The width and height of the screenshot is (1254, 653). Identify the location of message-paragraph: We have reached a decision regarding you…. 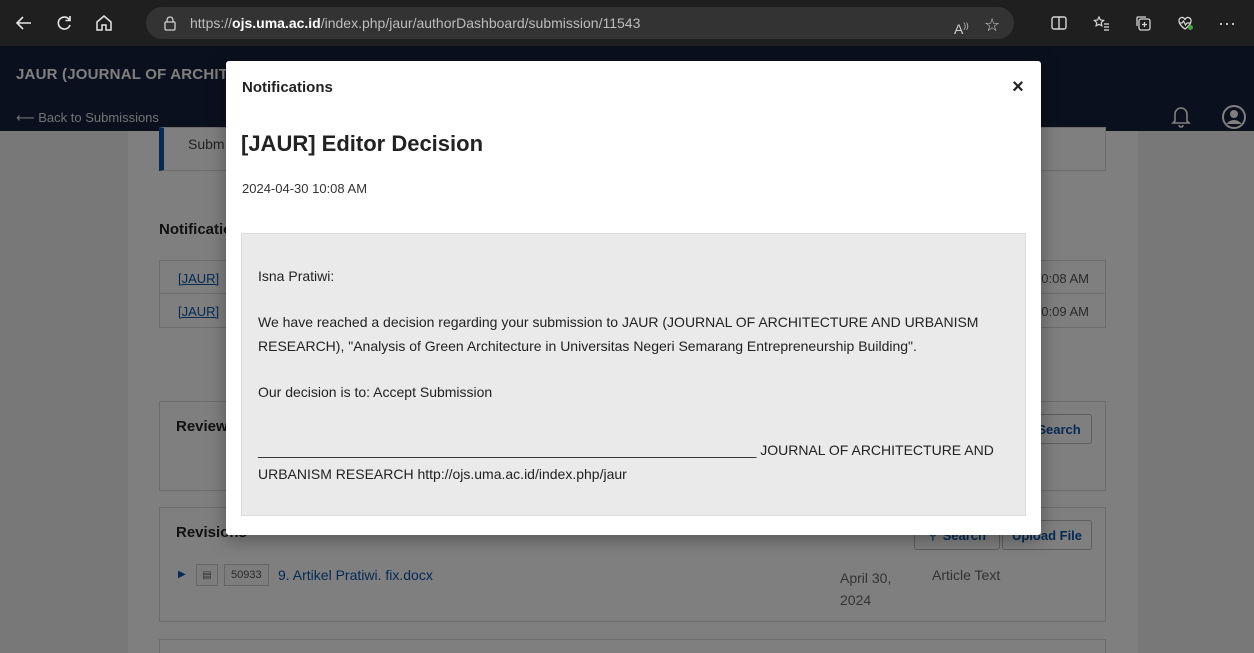
(618, 334).